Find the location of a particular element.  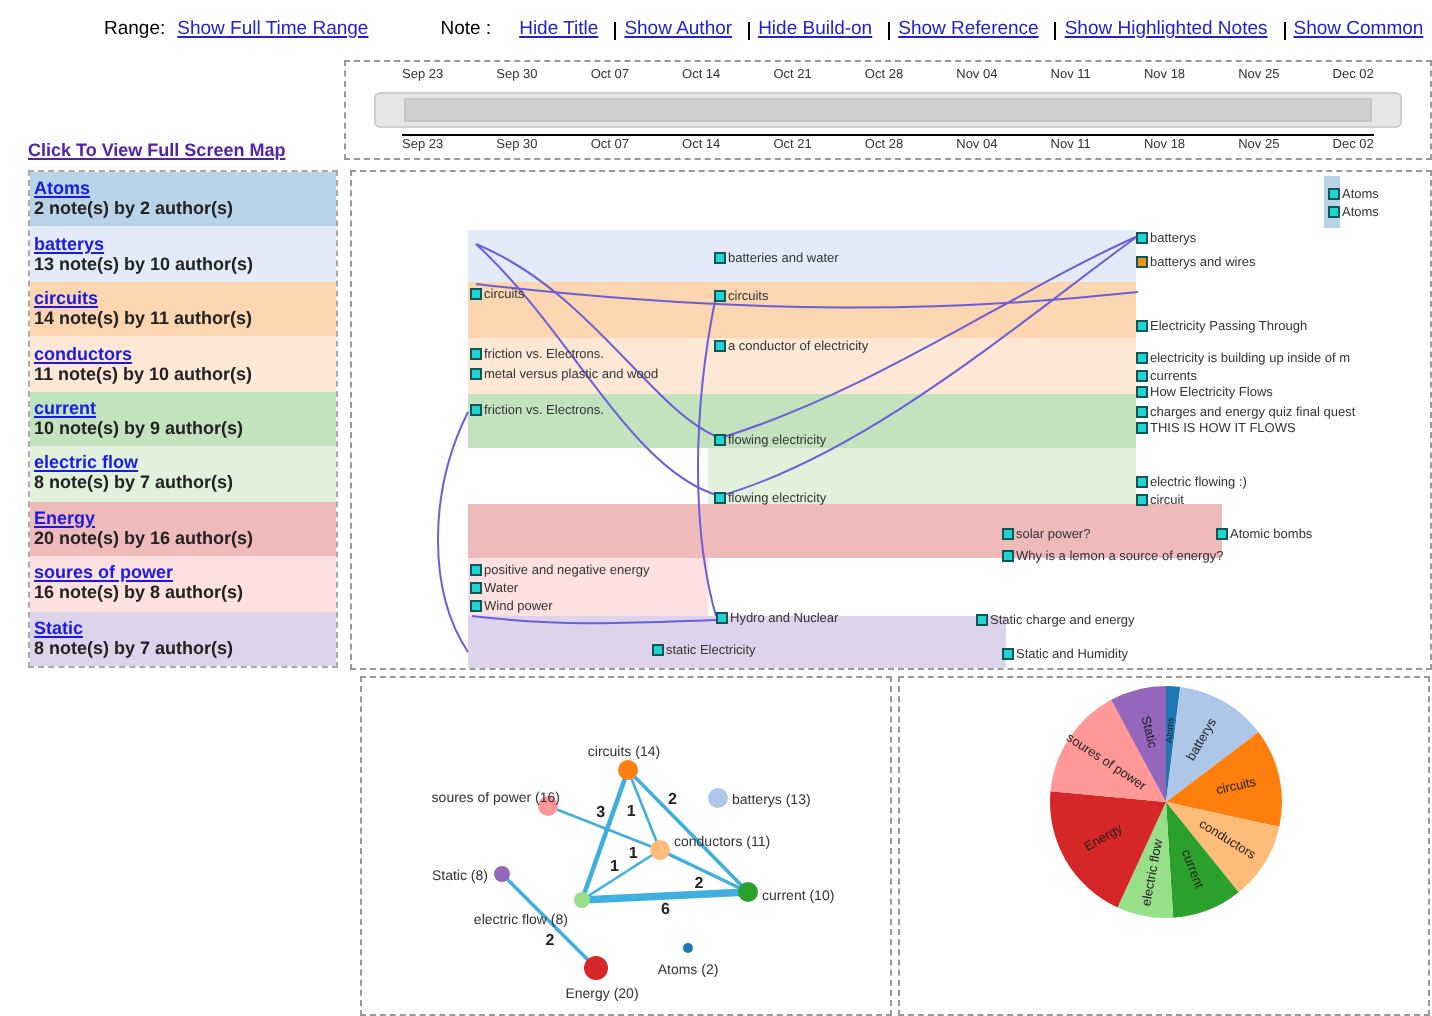

note-option-link: Show Common is located at coordinates (1358, 30).